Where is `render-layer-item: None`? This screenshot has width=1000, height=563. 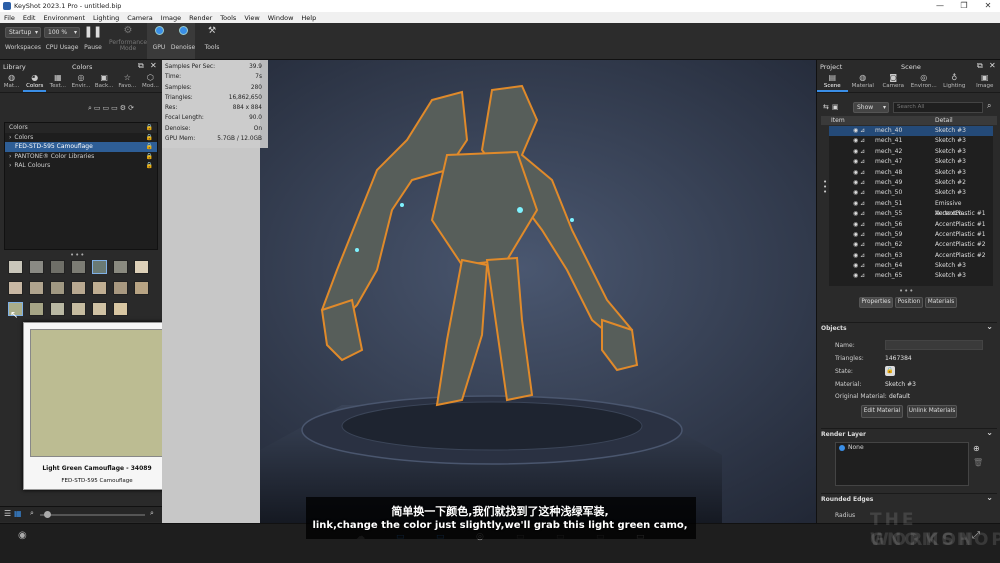
render-layer-item: None is located at coordinates (902, 448).